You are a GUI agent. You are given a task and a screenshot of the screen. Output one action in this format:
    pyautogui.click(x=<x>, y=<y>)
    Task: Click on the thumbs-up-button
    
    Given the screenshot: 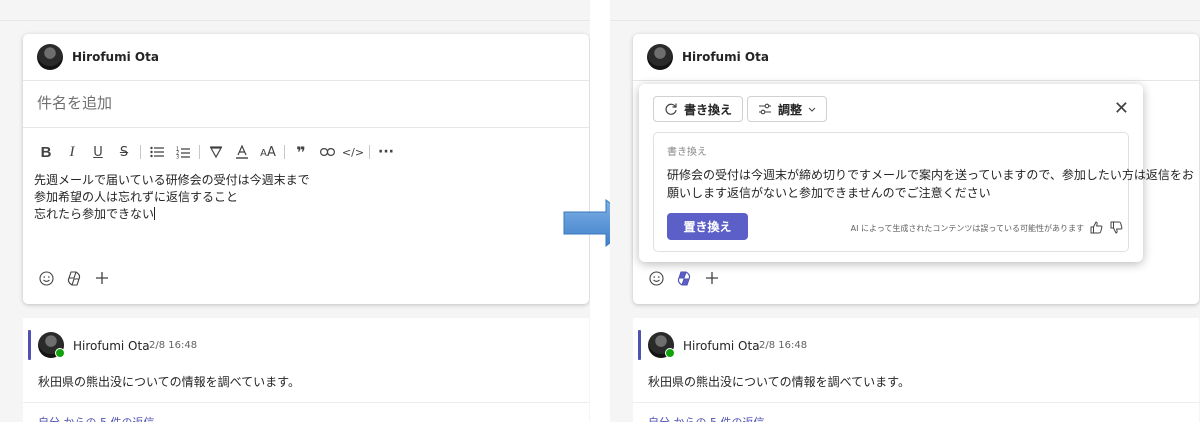 What is the action you would take?
    pyautogui.click(x=1096, y=227)
    